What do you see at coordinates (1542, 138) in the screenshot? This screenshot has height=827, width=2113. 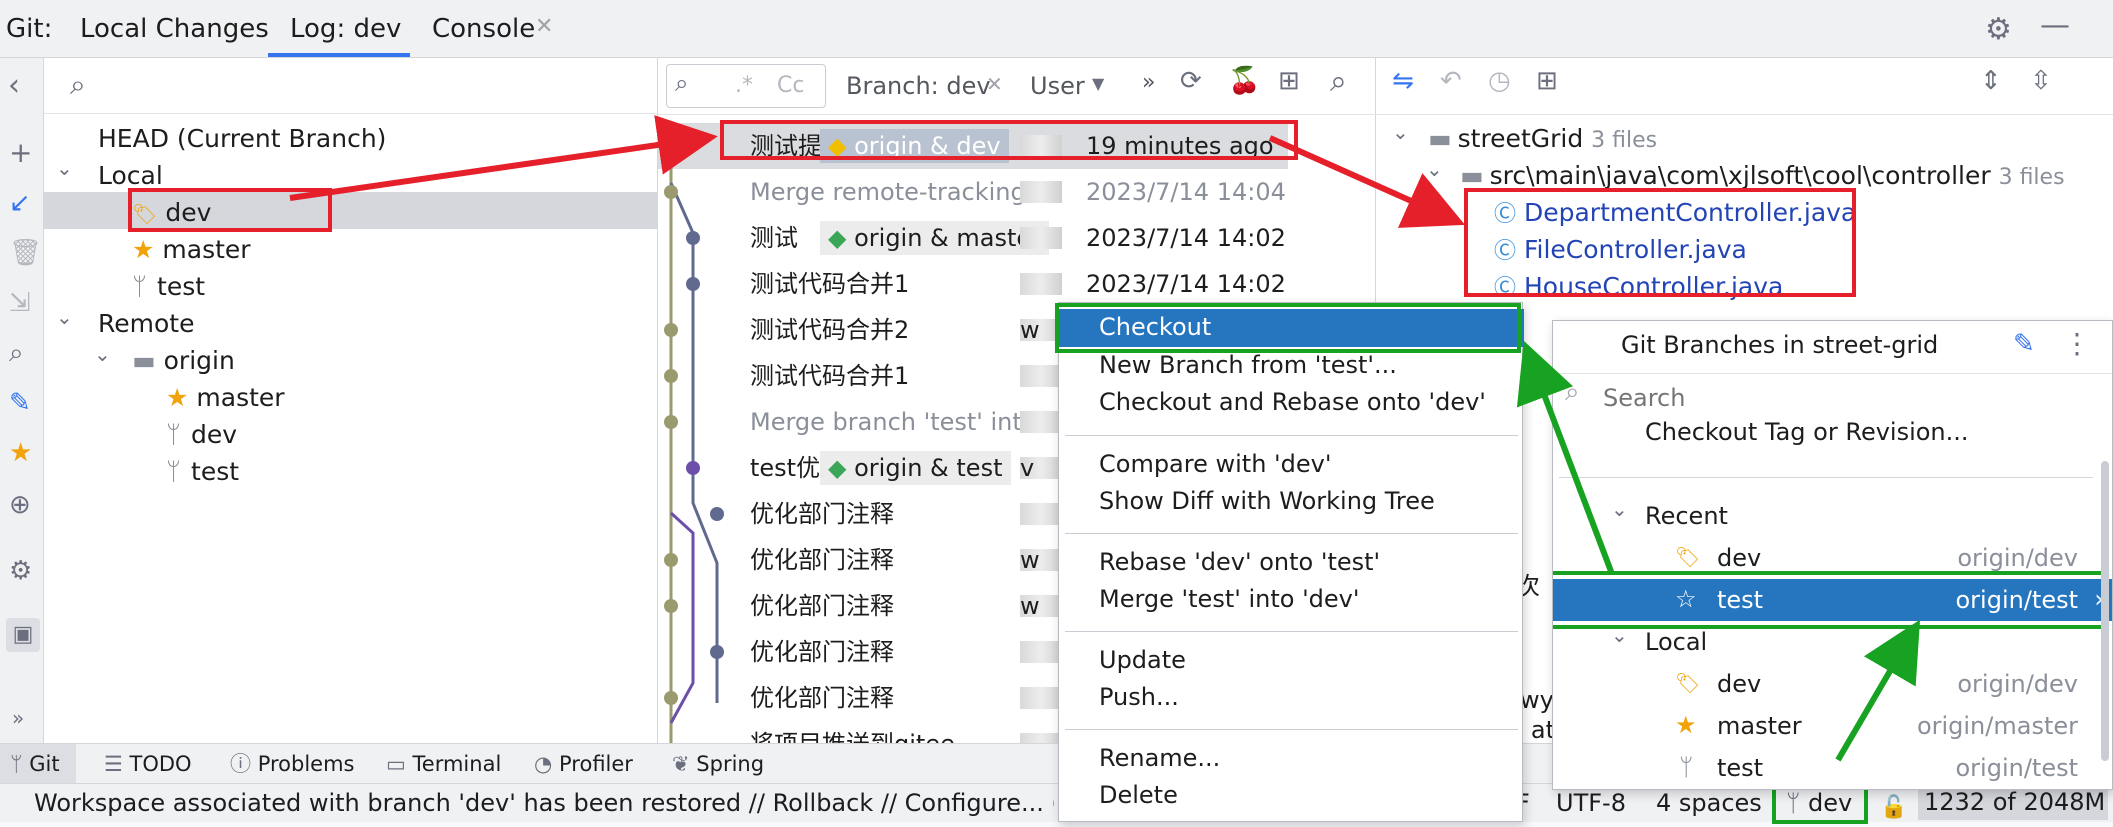 I see `changes-root: ▬ streetGrid 3 files` at bounding box center [1542, 138].